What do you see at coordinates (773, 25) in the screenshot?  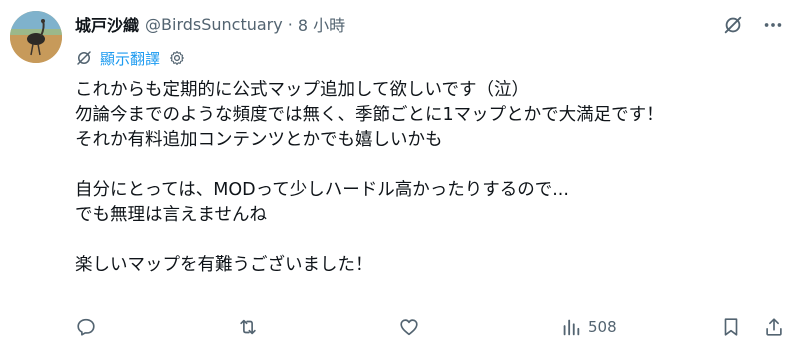 I see `more-horizontal-icon` at bounding box center [773, 25].